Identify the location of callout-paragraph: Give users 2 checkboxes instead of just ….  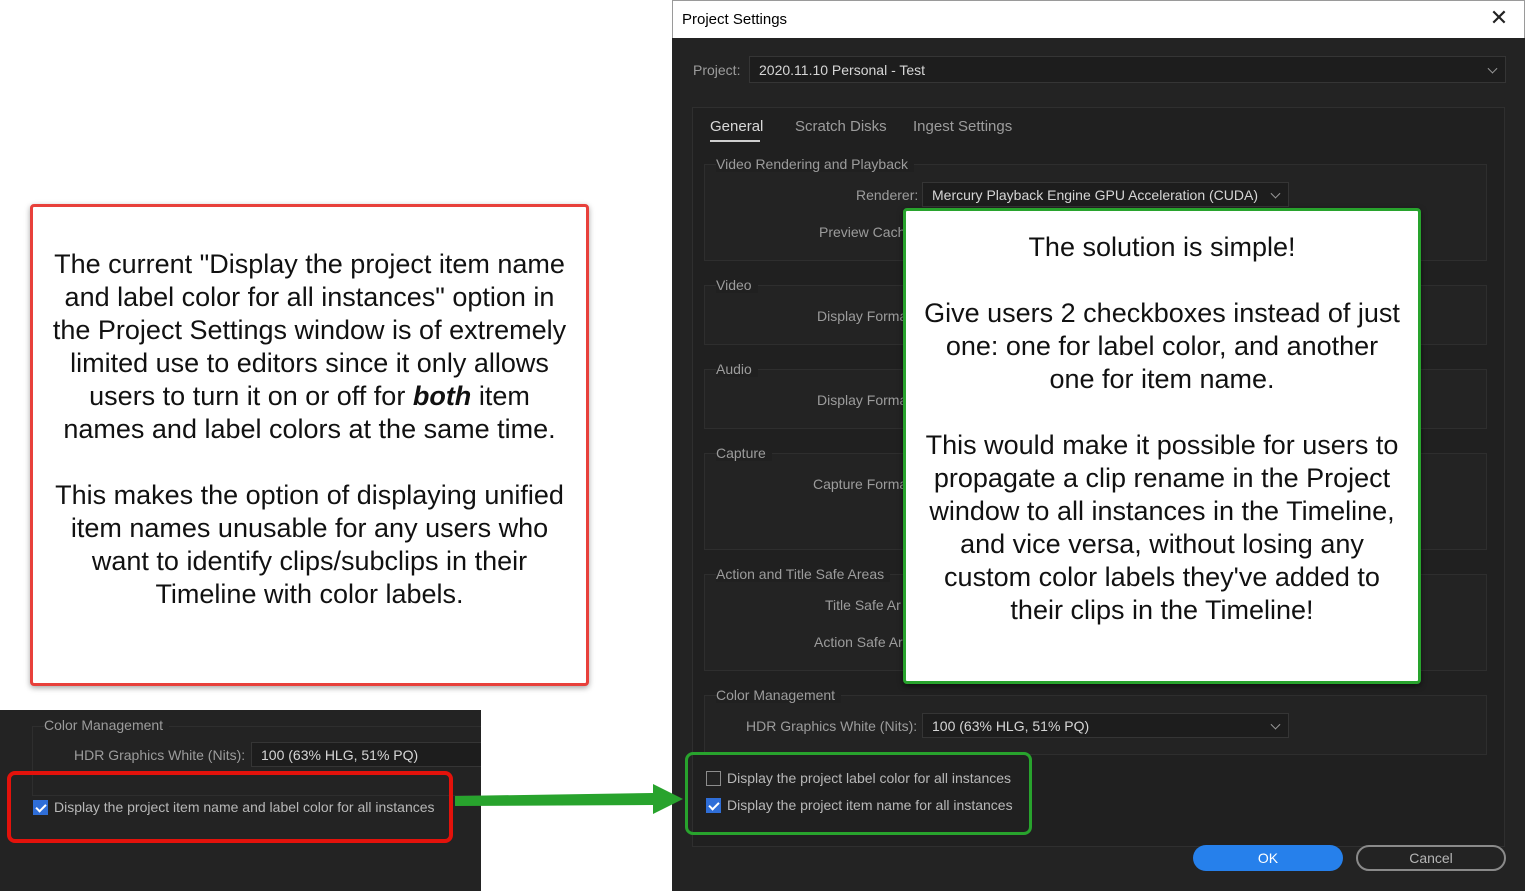
(1162, 346).